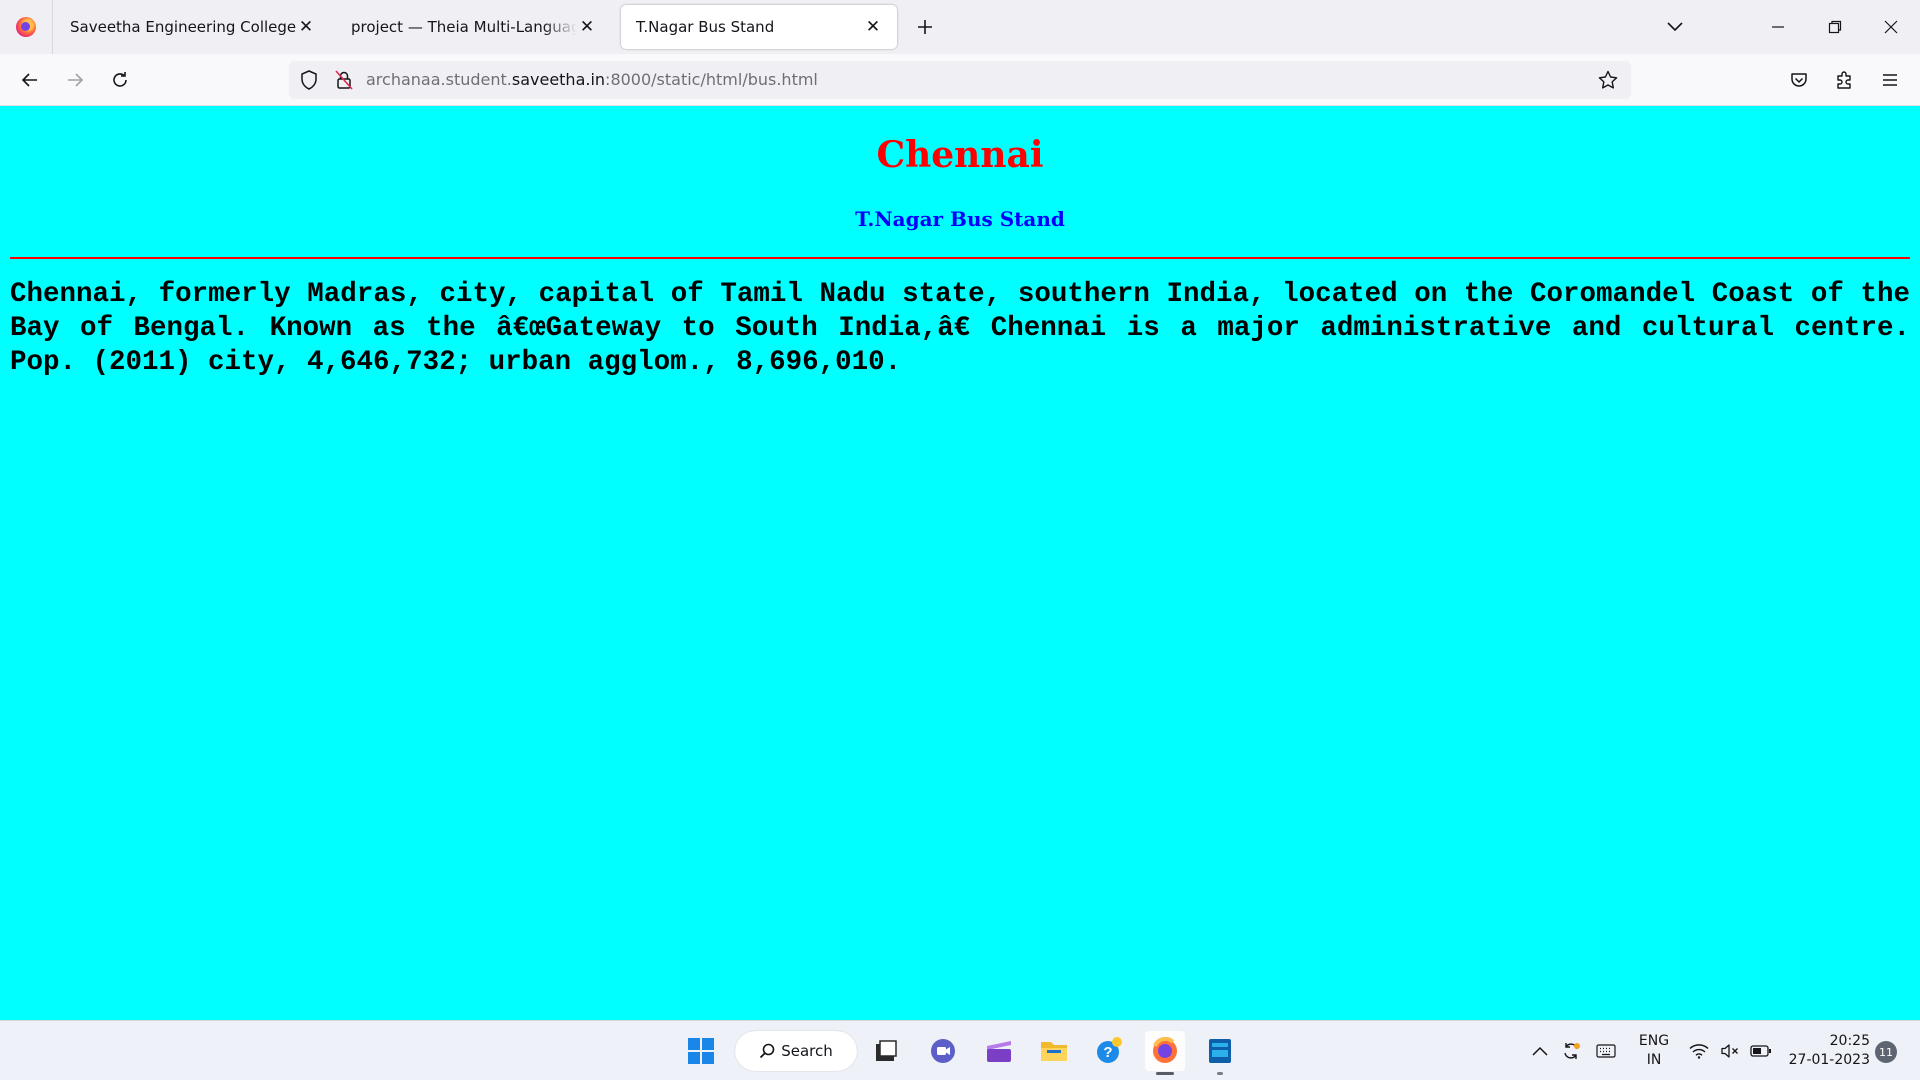  I want to click on url-host: saveetha.in, so click(558, 79).